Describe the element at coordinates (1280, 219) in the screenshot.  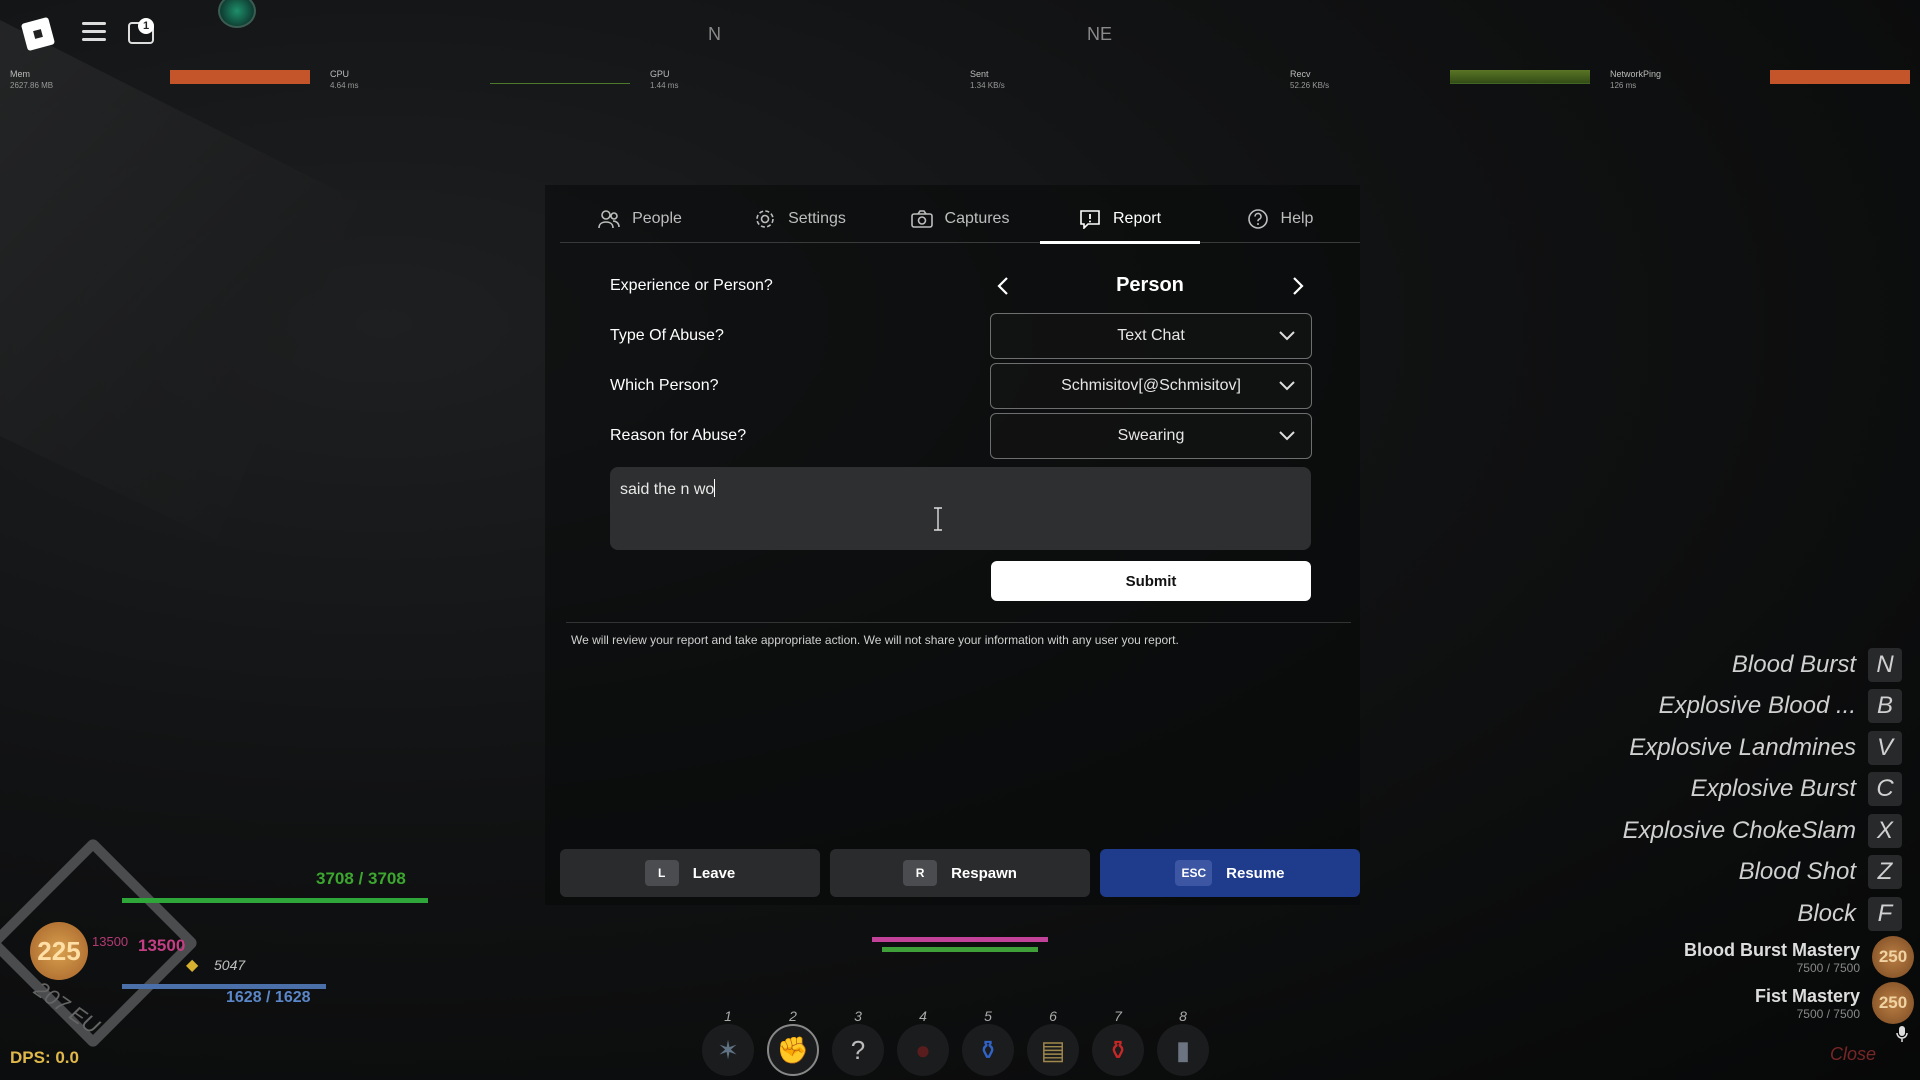
I see `tab-help: Help` at that location.